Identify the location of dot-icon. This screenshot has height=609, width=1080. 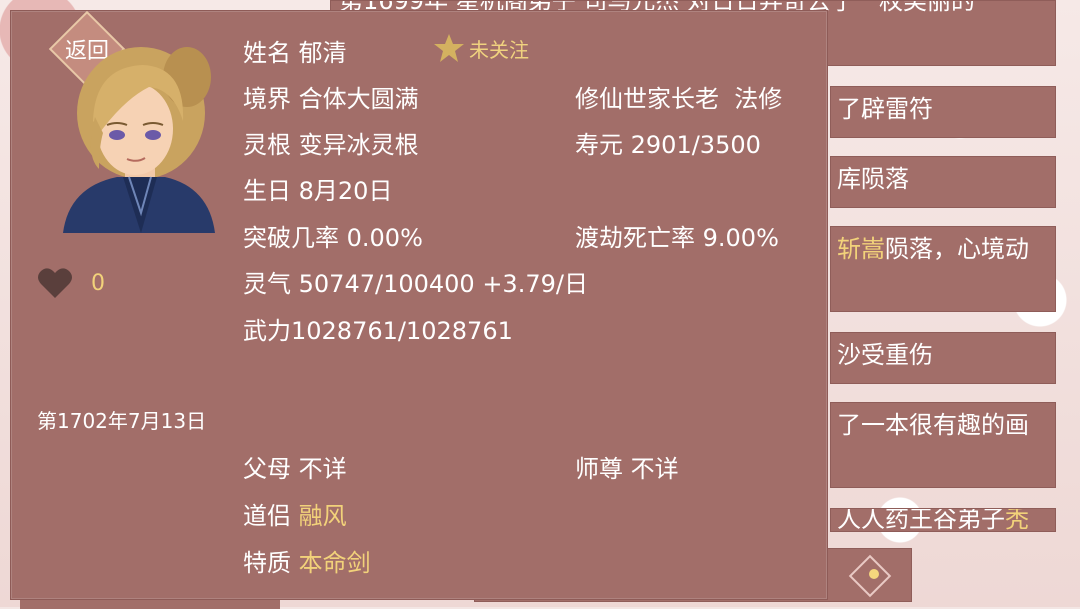
(874, 574).